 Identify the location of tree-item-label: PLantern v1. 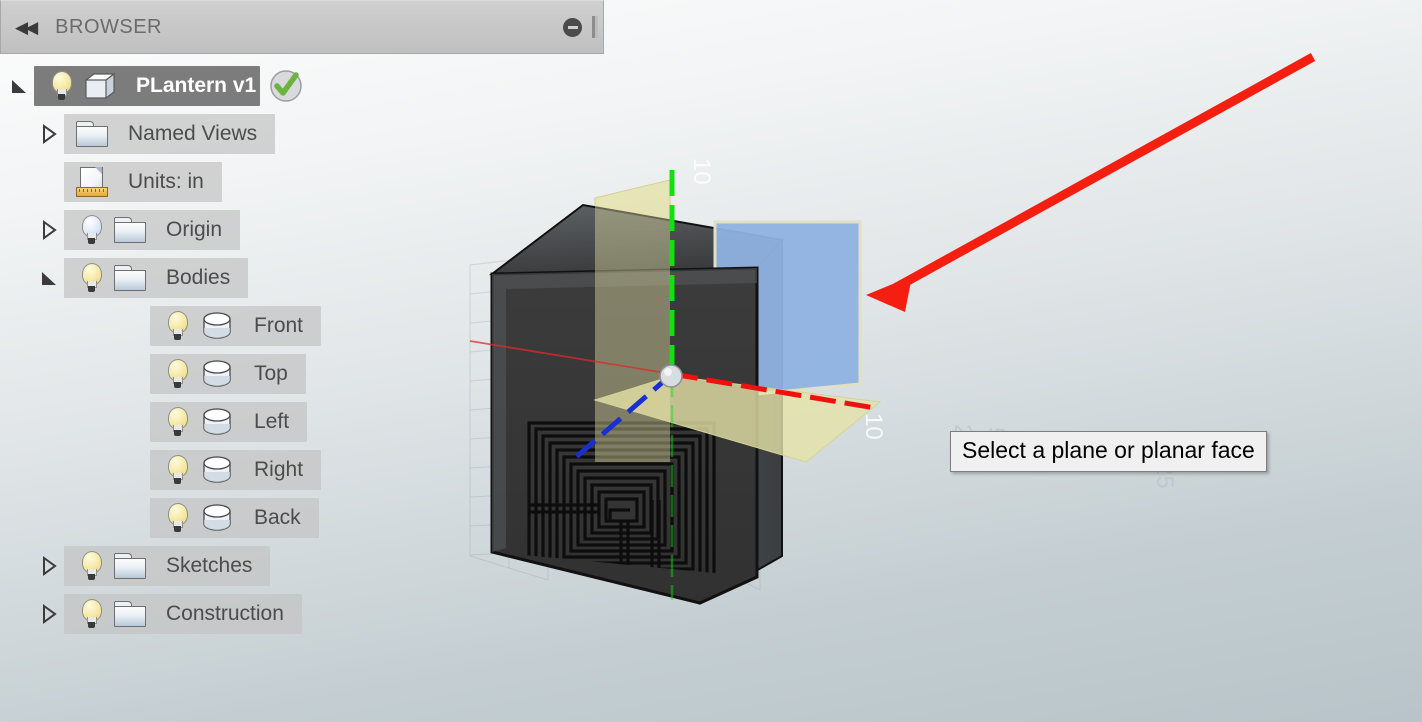
(196, 85).